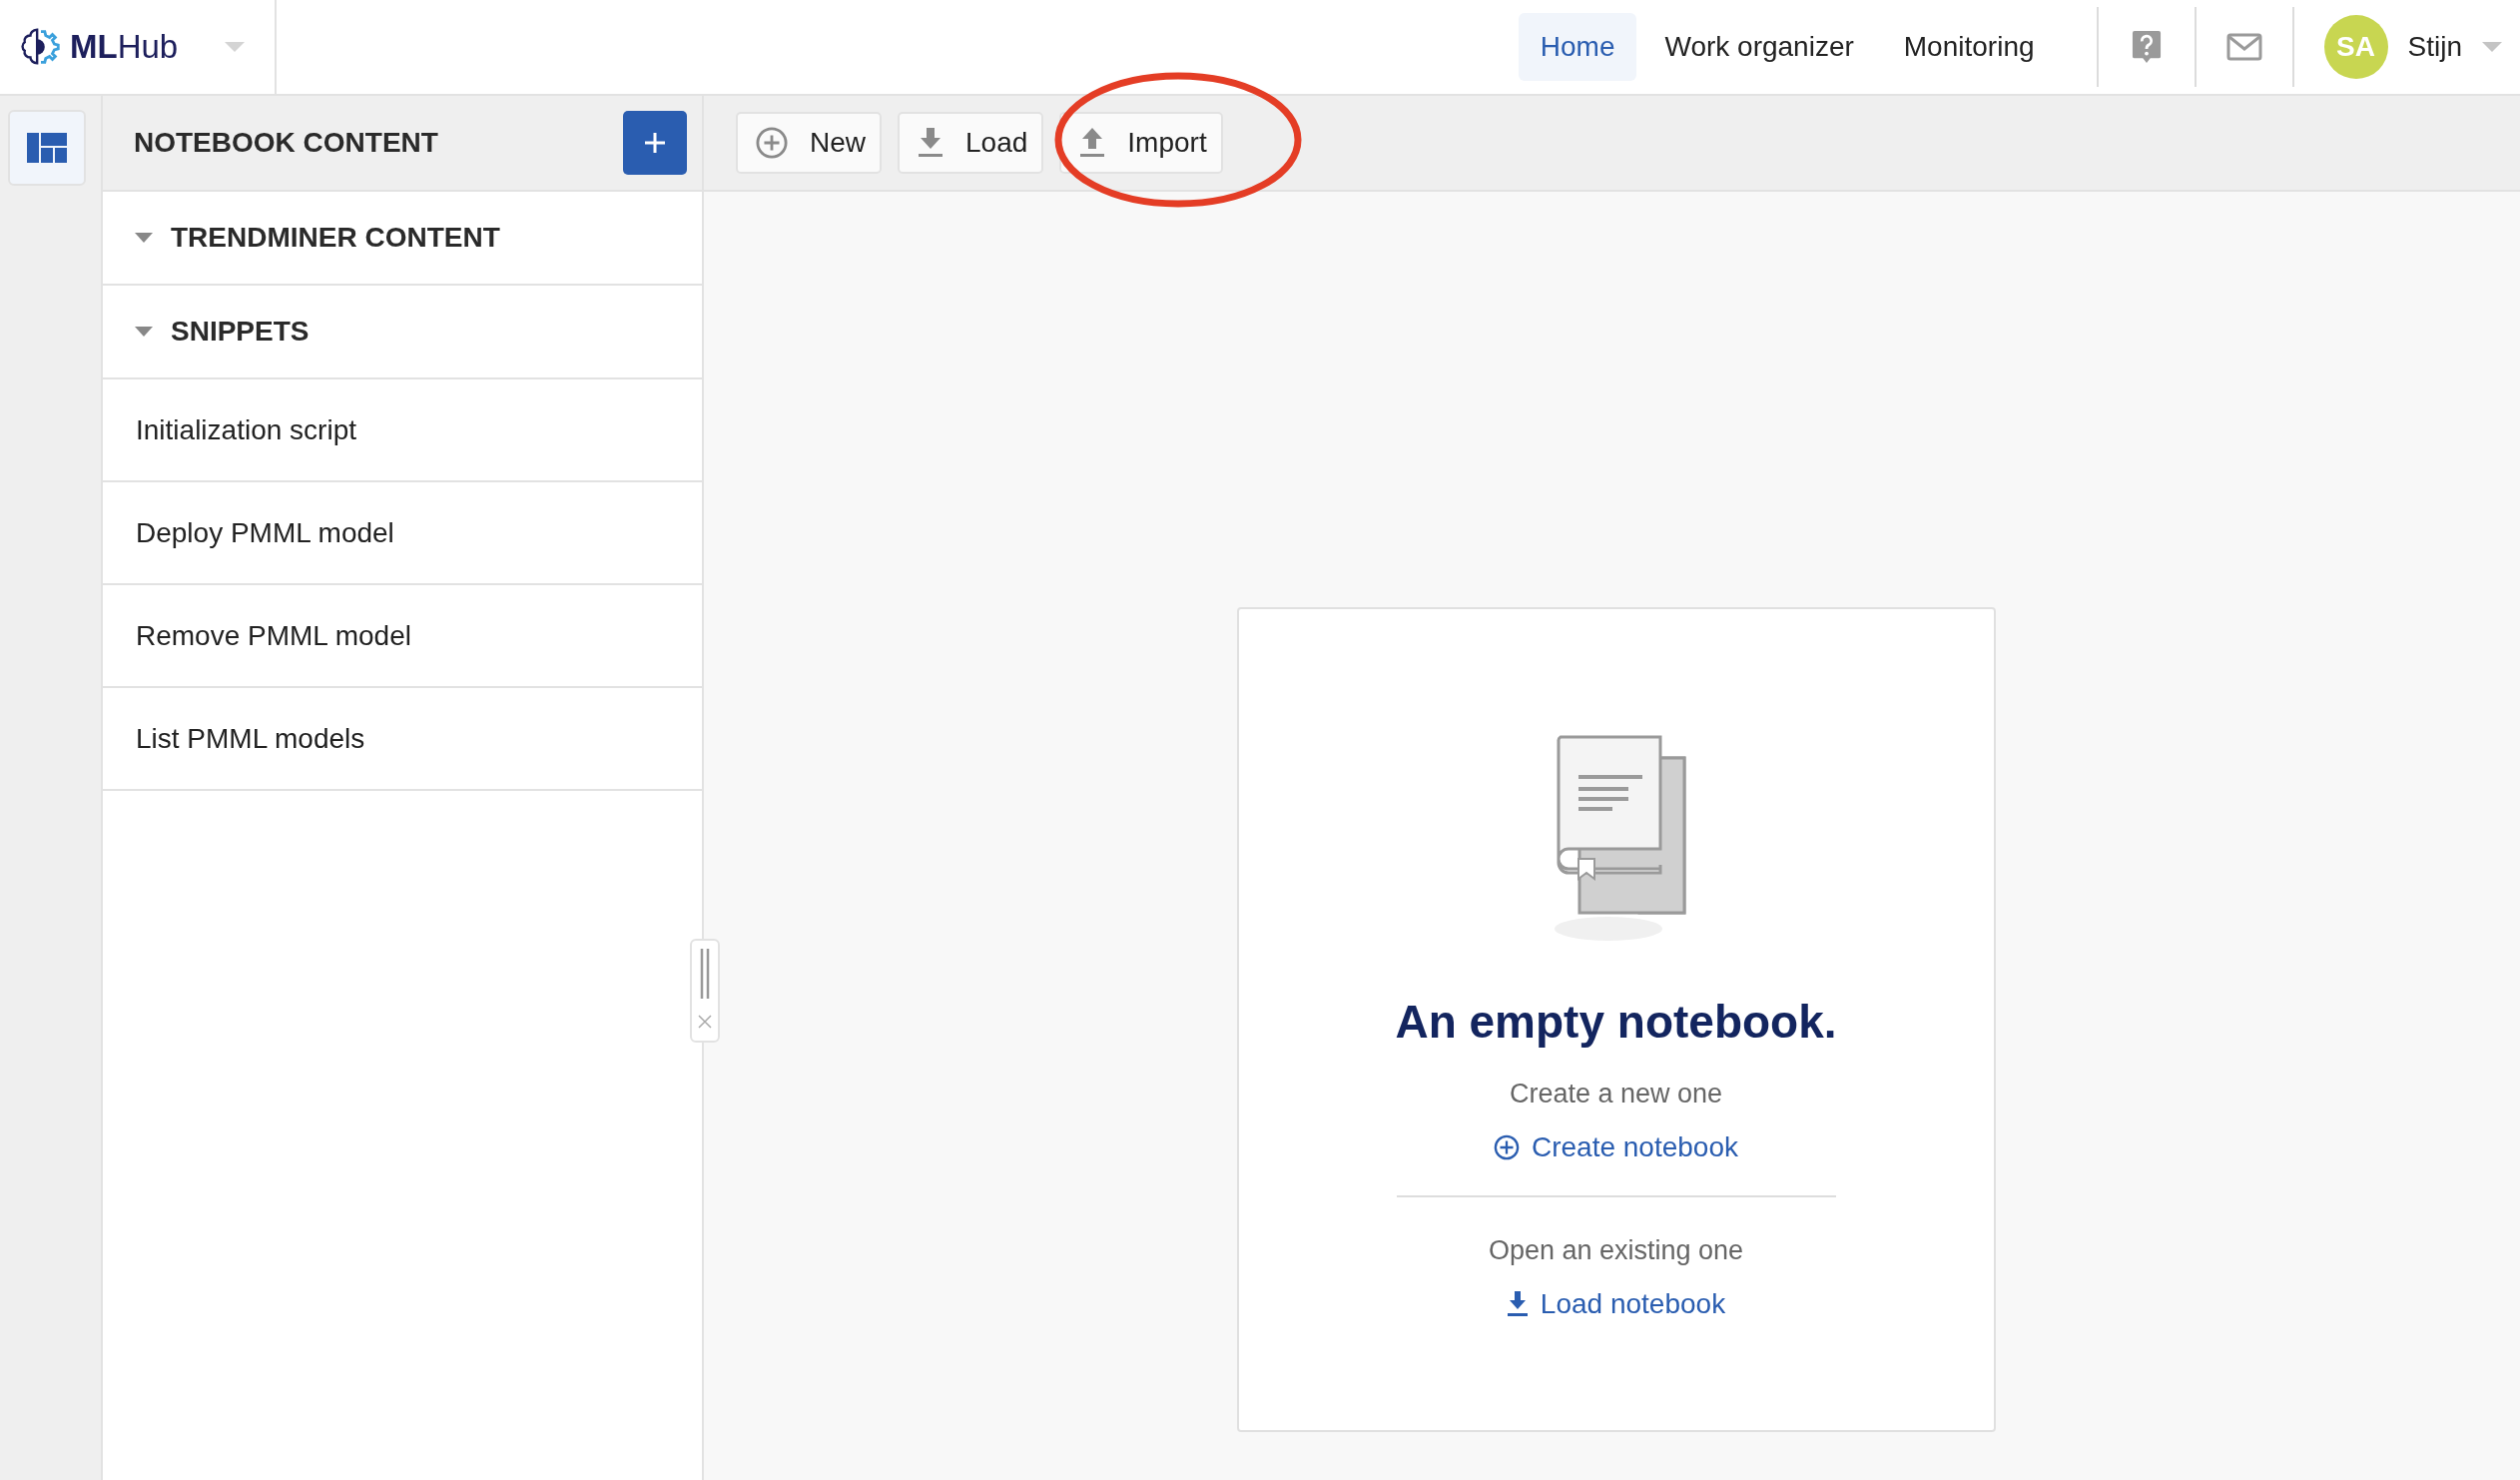 The image size is (2520, 1480). Describe the element at coordinates (1969, 47) in the screenshot. I see `nav-tab: Monitoring` at that location.